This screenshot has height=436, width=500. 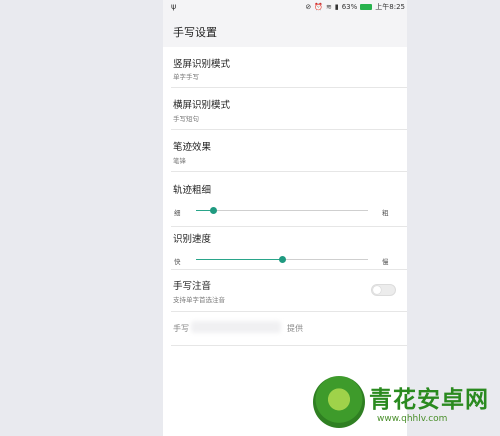 What do you see at coordinates (186, 77) in the screenshot?
I see `setting-value: 单字手写` at bounding box center [186, 77].